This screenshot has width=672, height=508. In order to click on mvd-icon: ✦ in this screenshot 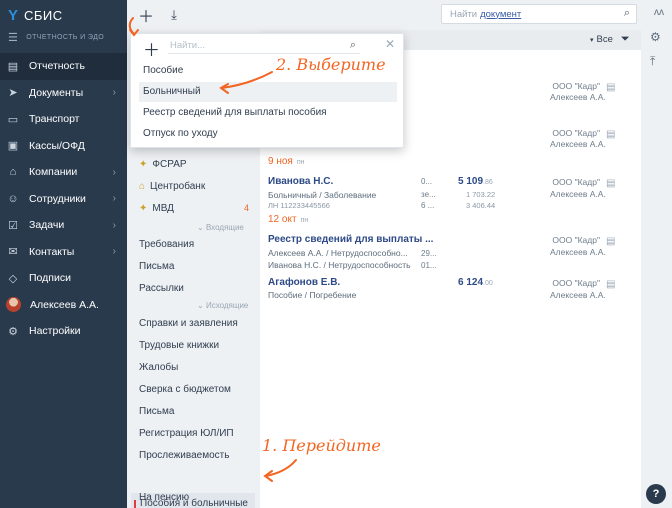, I will do `click(143, 208)`.